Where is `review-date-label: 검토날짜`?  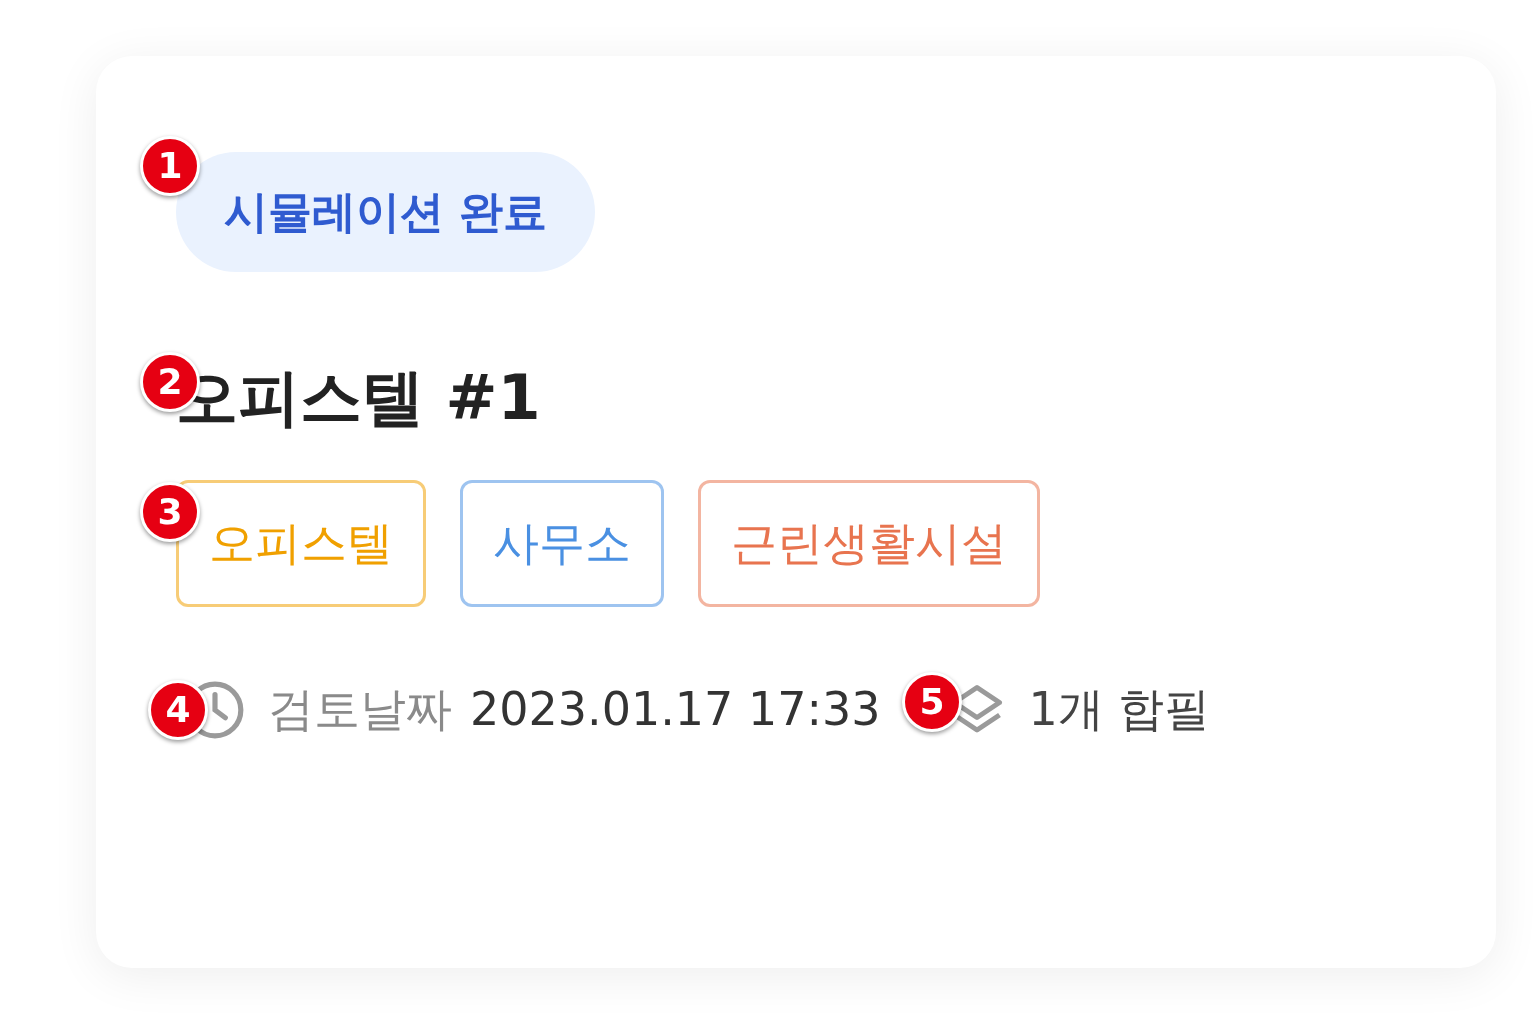
review-date-label: 검토날짜 is located at coordinates (360, 709).